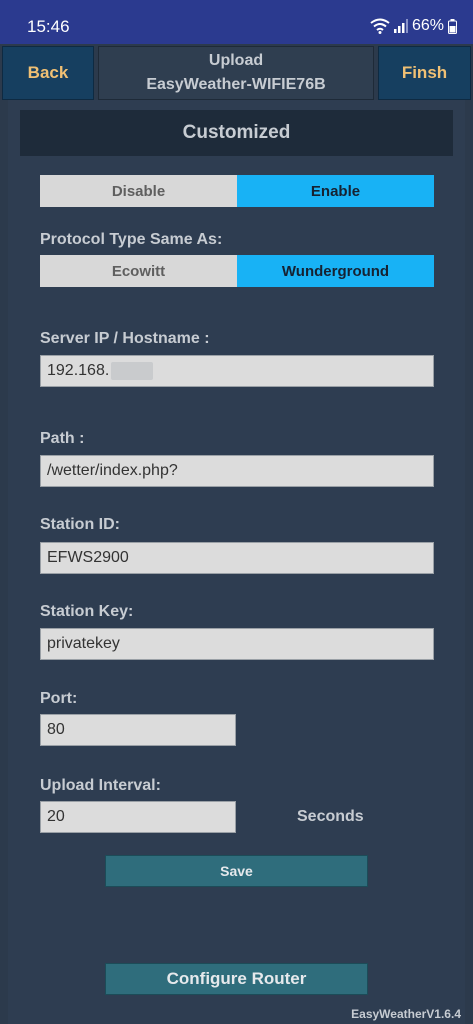  Describe the element at coordinates (83, 643) in the screenshot. I see `station-key-value: privatekey` at that location.